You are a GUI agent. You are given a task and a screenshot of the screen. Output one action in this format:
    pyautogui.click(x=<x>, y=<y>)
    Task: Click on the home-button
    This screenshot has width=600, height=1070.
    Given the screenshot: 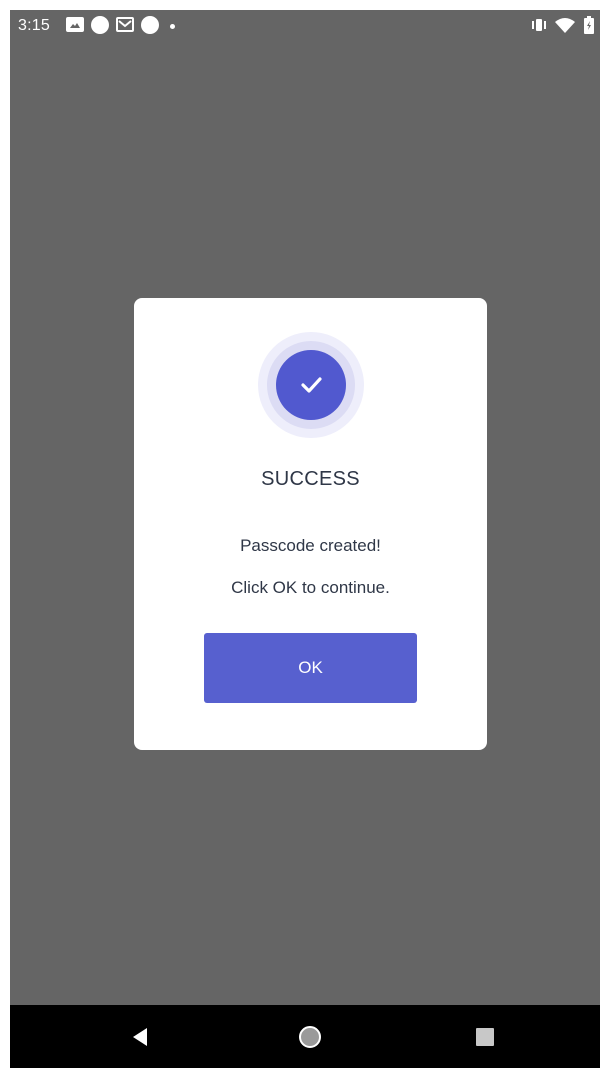 What is the action you would take?
    pyautogui.click(x=310, y=1036)
    